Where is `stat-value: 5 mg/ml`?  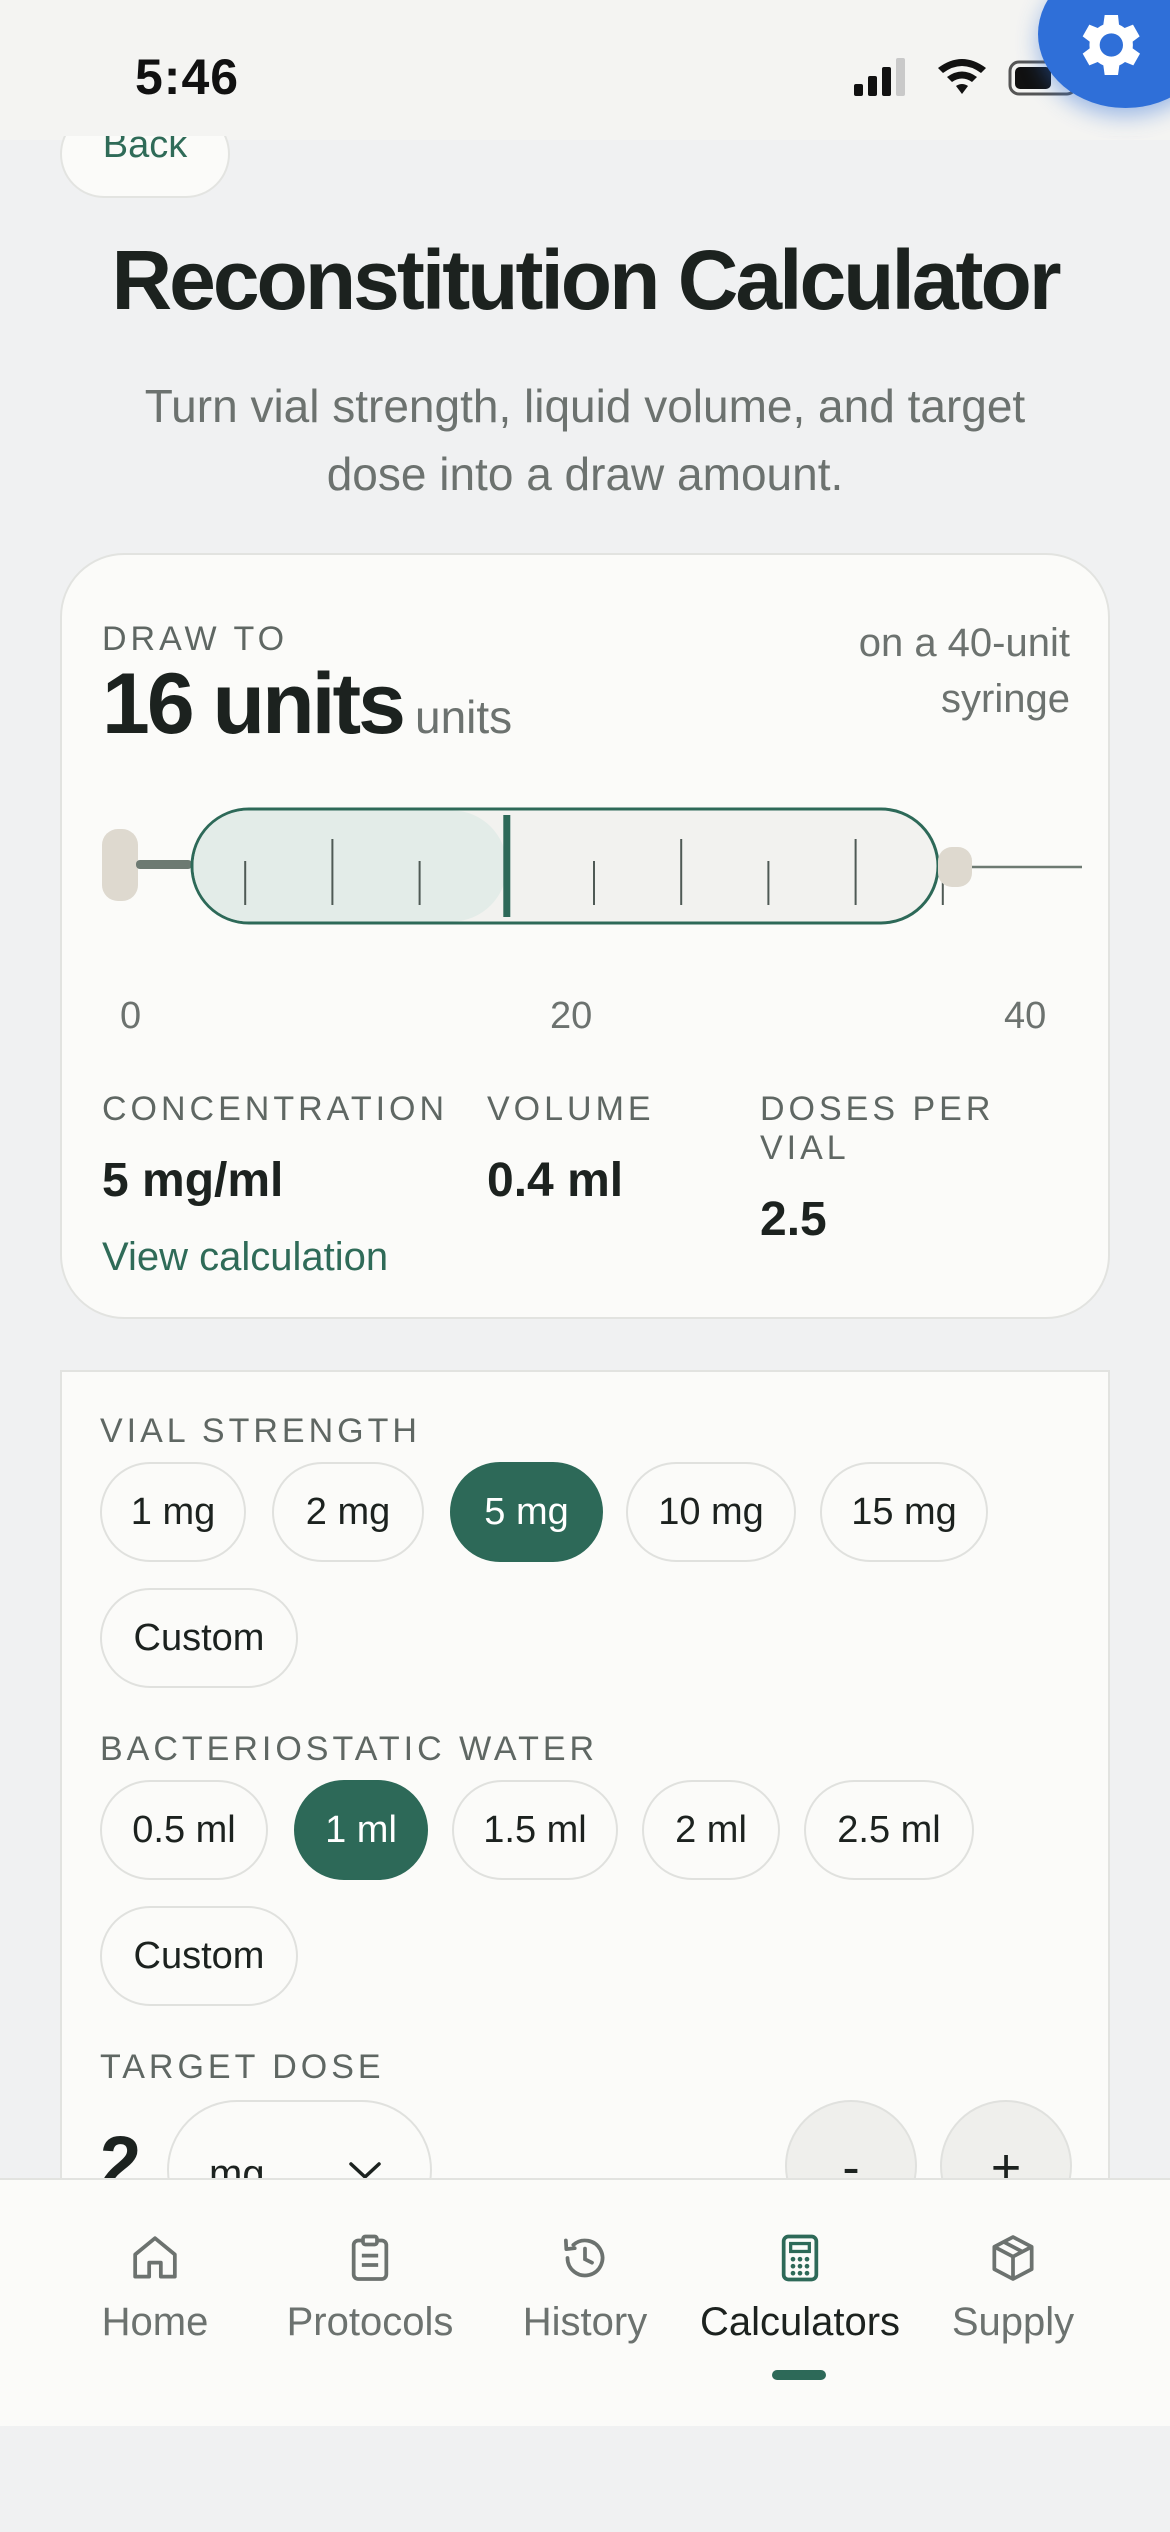
stat-value: 5 mg/ml is located at coordinates (193, 1180).